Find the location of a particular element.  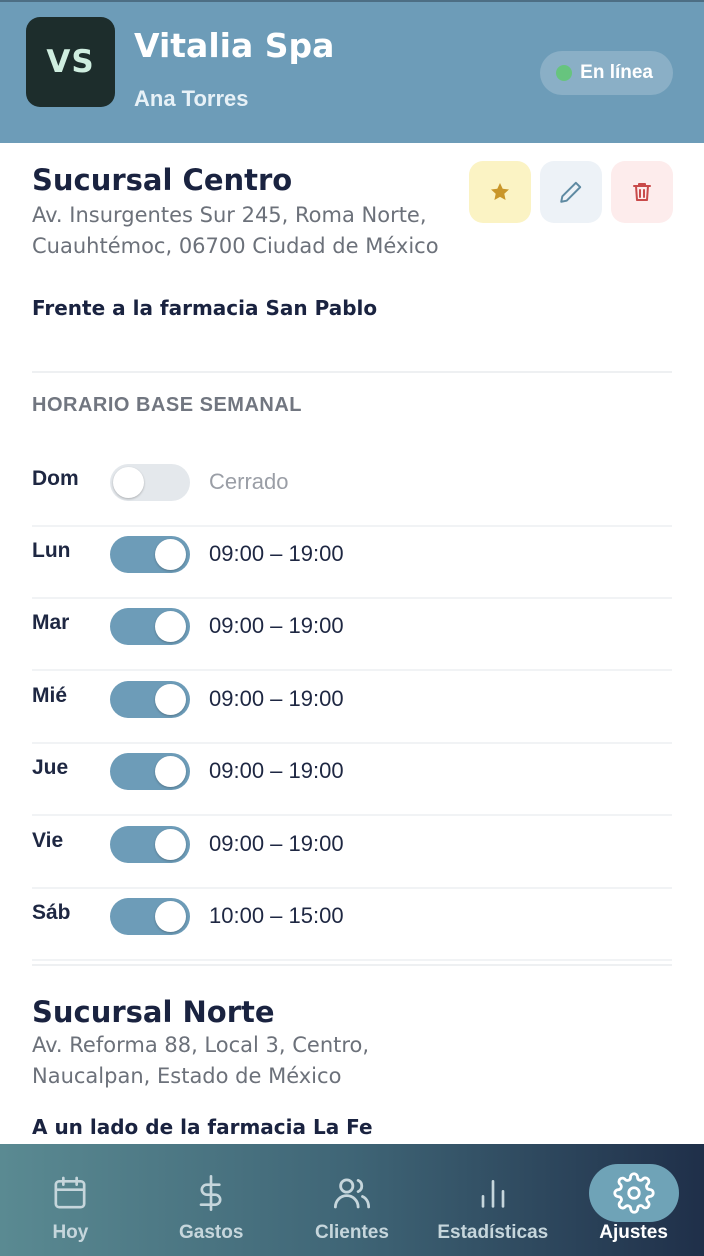

dollar-icon is located at coordinates (210, 1193).